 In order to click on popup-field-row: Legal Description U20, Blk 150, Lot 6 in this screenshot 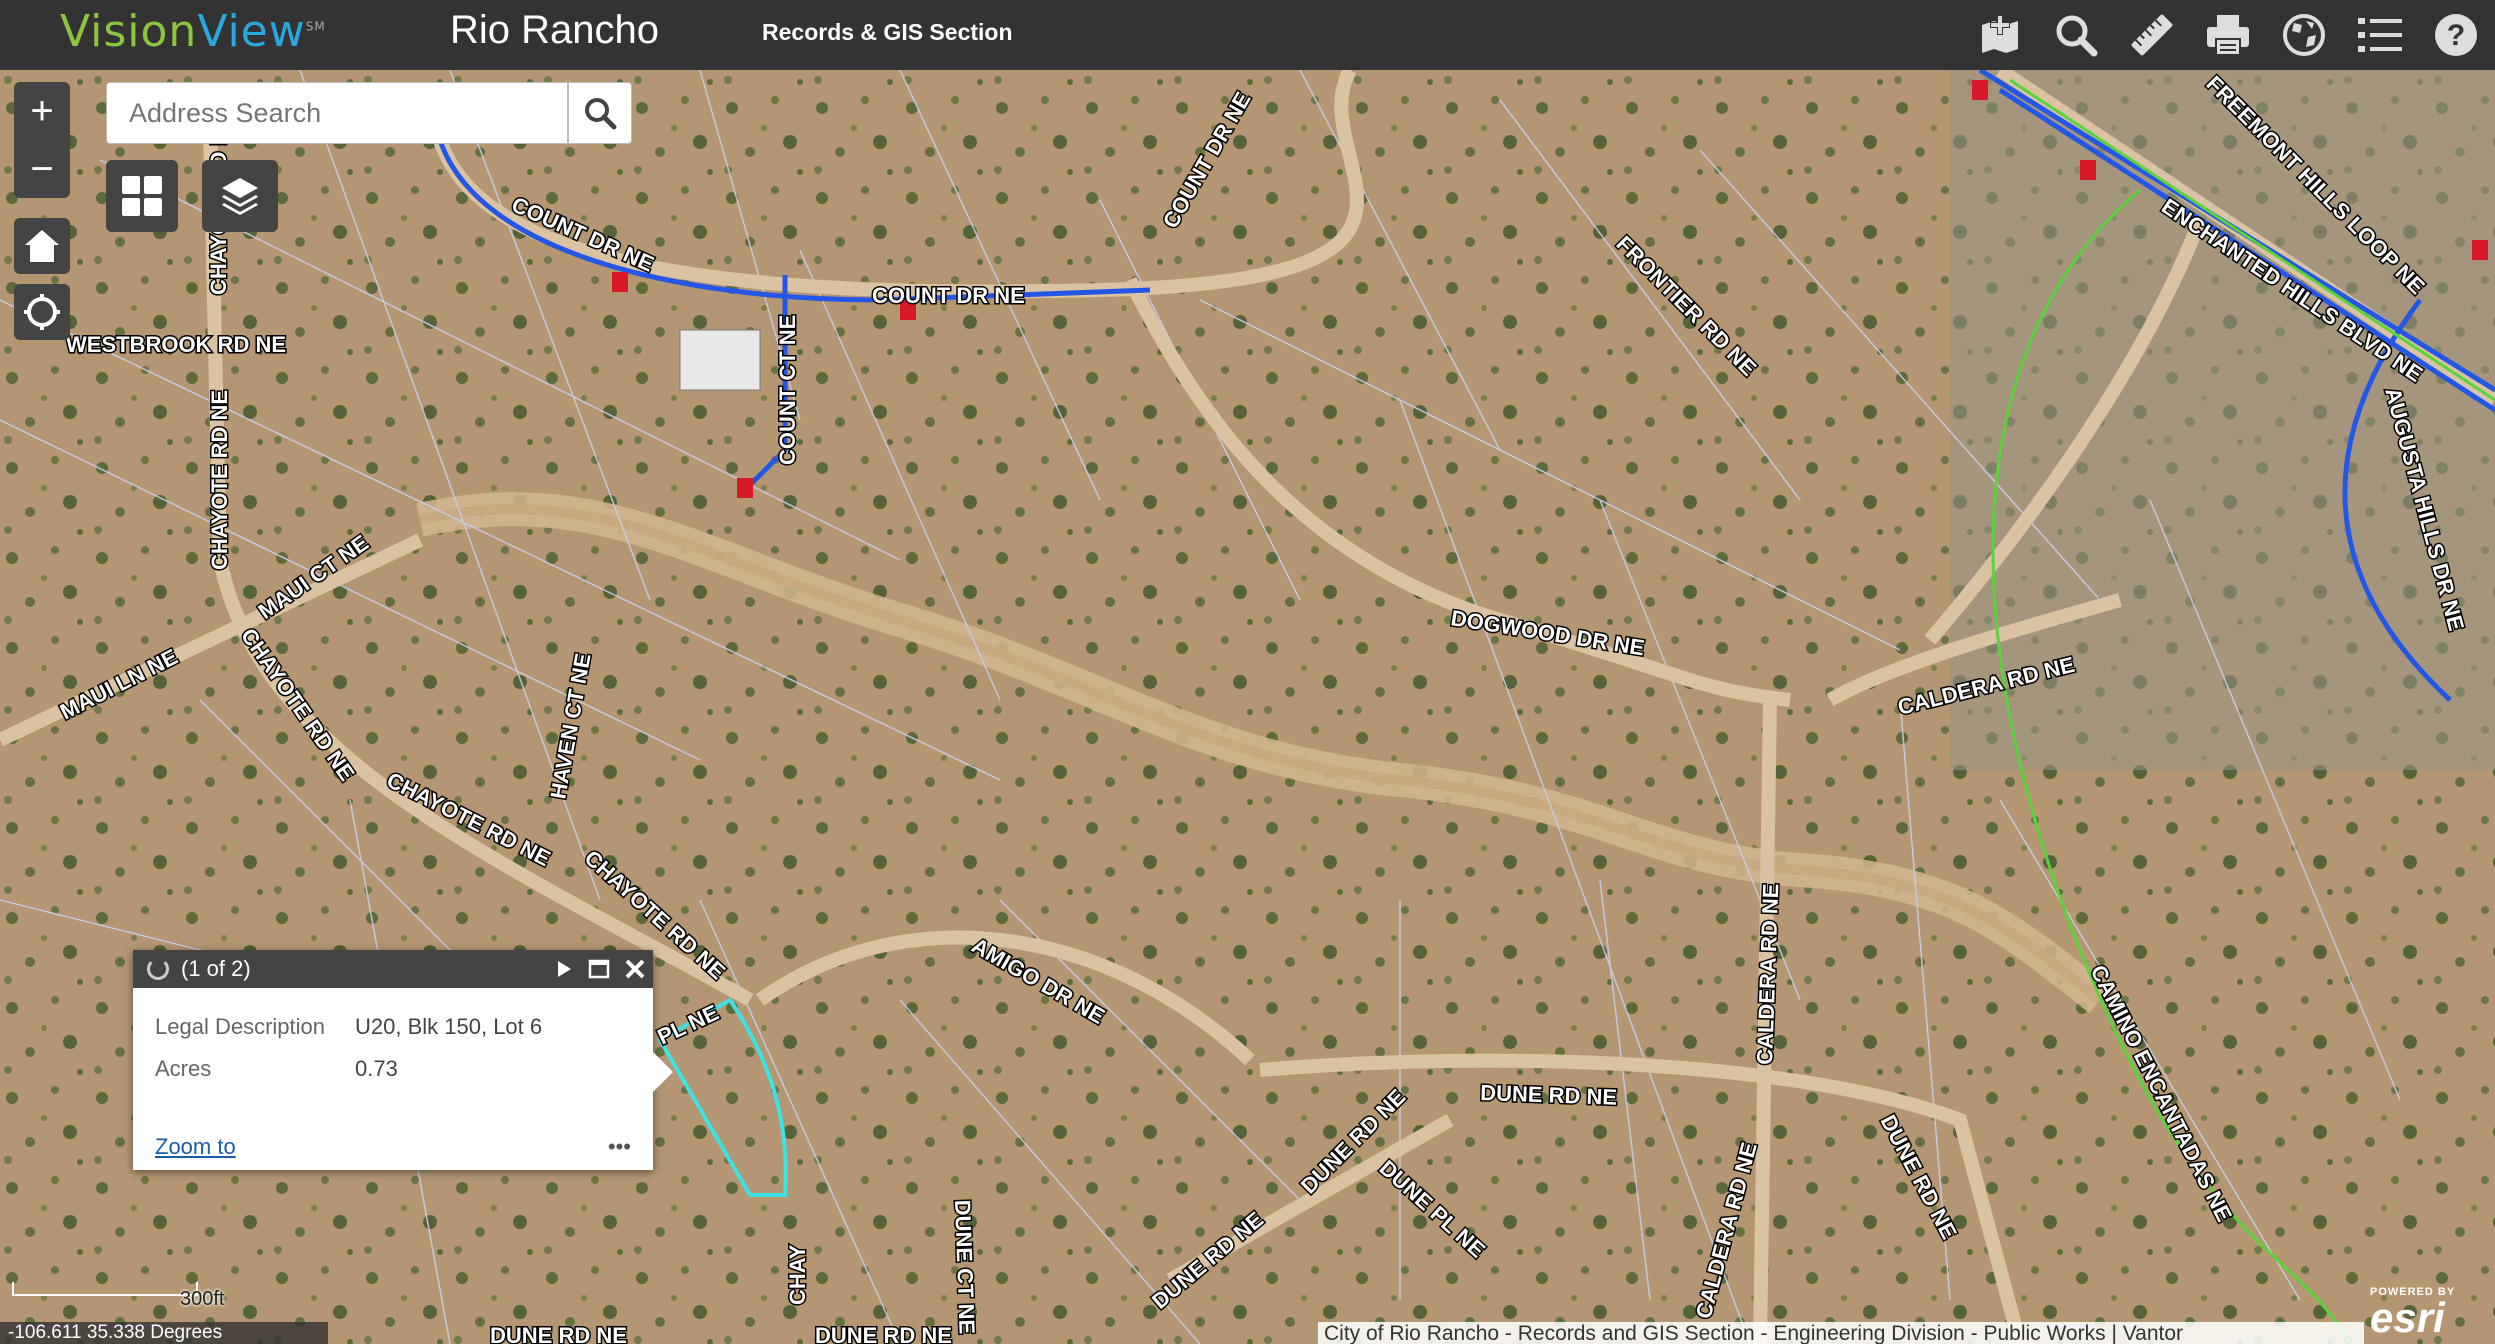, I will do `click(393, 1027)`.